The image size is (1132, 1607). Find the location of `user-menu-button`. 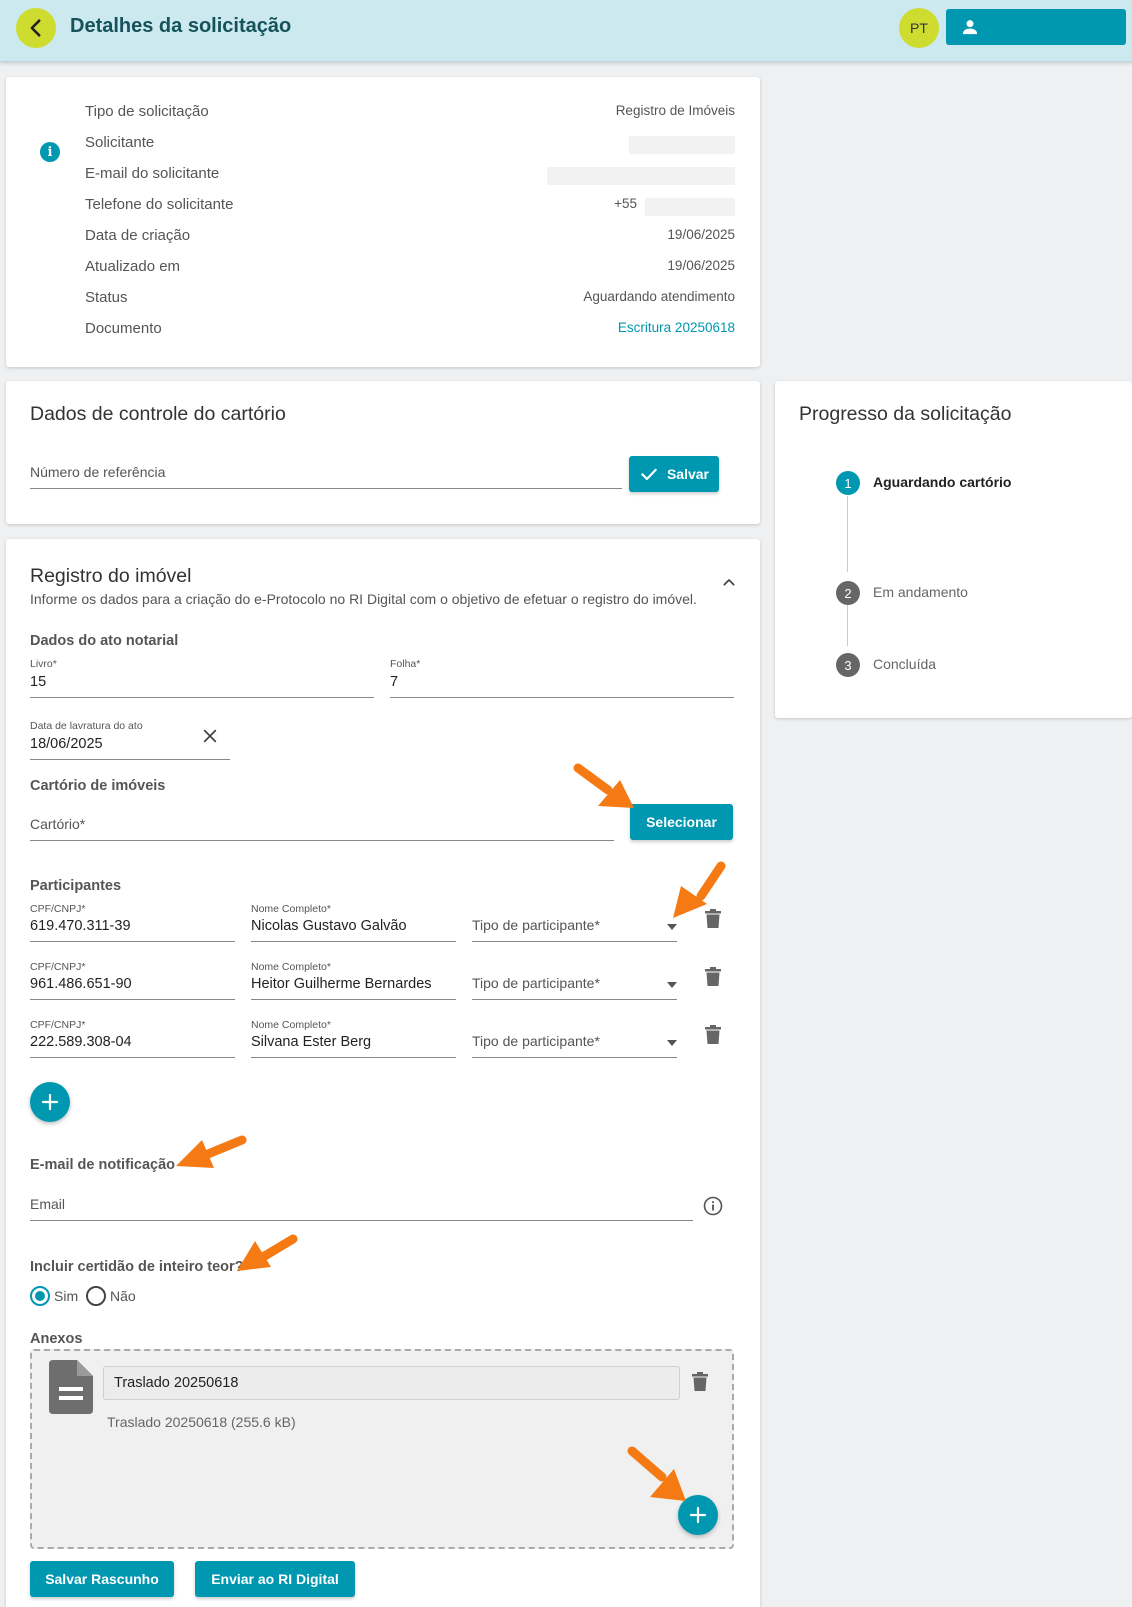

user-menu-button is located at coordinates (1036, 27).